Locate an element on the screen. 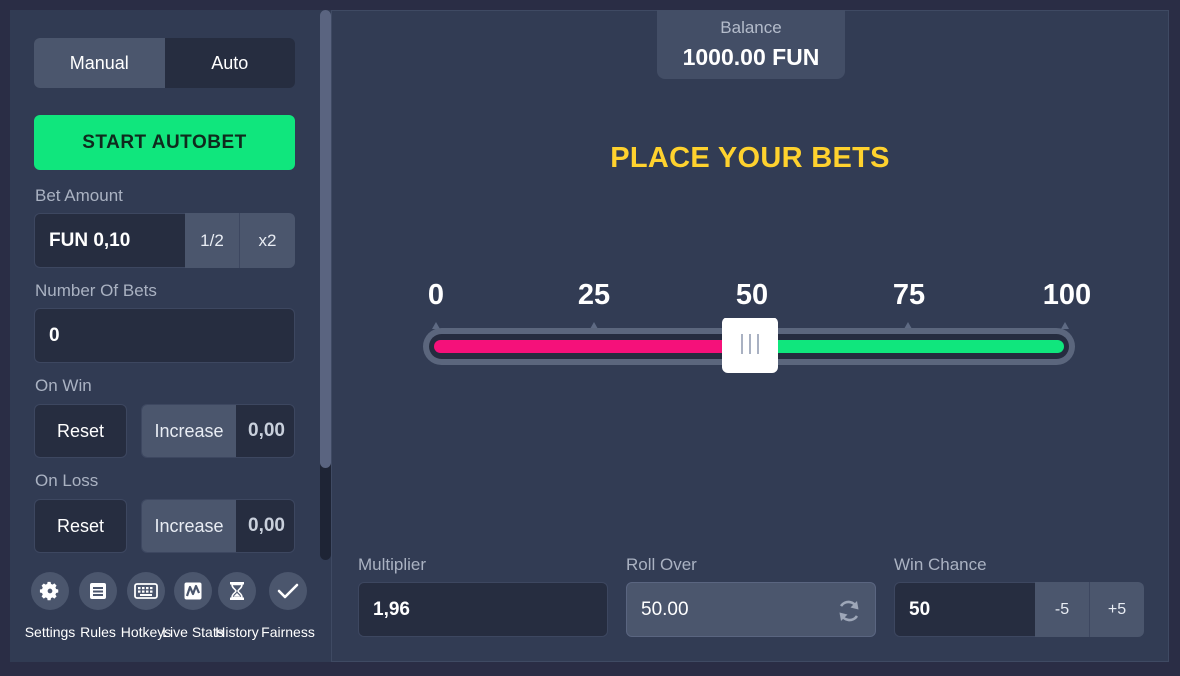 The image size is (1180, 676). slider-lose-fill is located at coordinates (592, 346).